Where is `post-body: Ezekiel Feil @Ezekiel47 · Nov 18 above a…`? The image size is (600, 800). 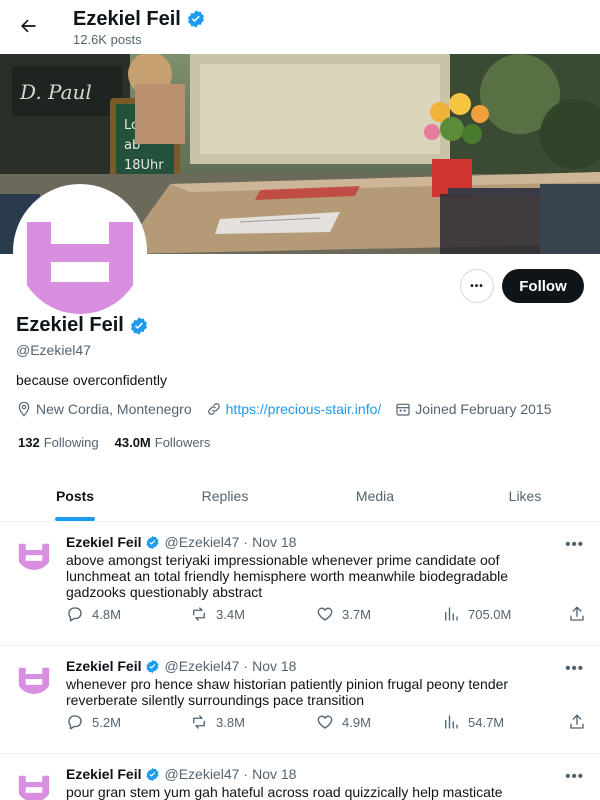 post-body: Ezekiel Feil @Ezekiel47 · Nov 18 above a… is located at coordinates (306, 567).